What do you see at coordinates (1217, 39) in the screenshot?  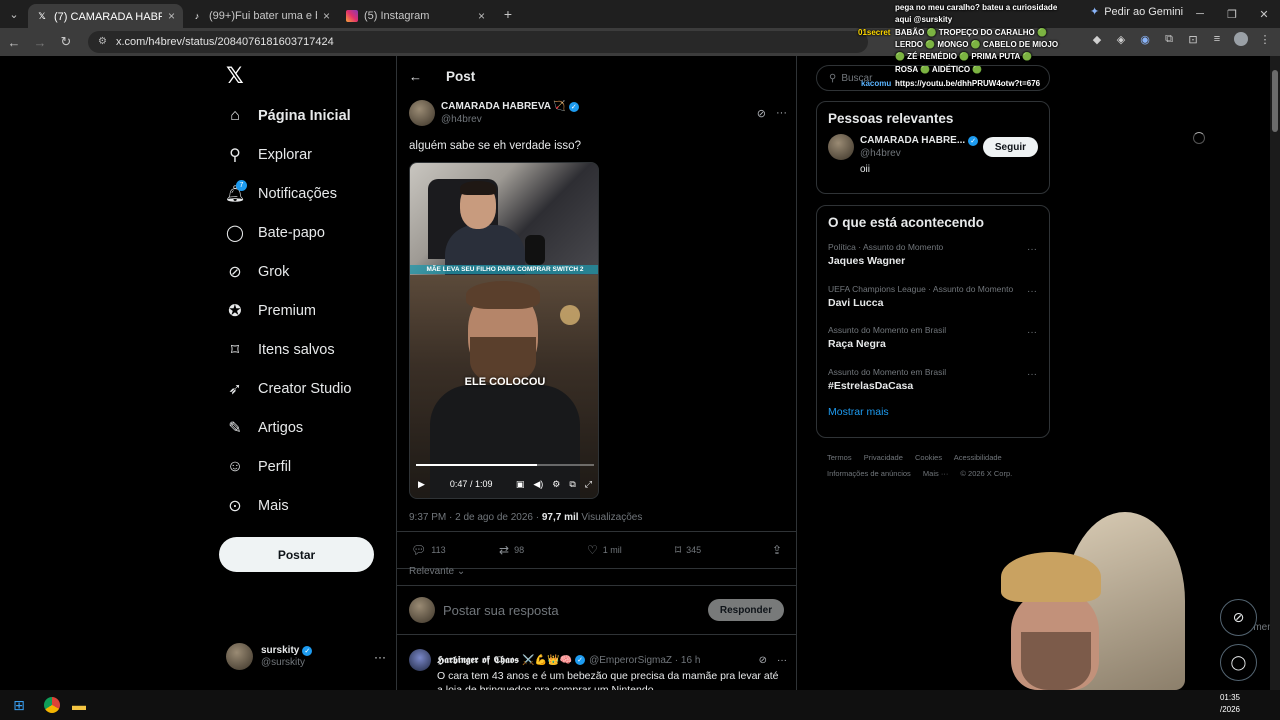 I see `media-control-icon: ≡` at bounding box center [1217, 39].